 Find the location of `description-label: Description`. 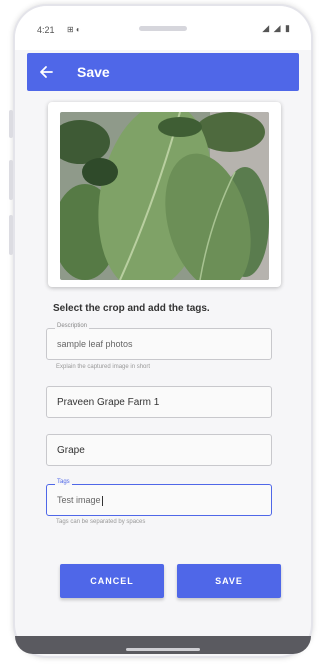

description-label: Description is located at coordinates (72, 326).